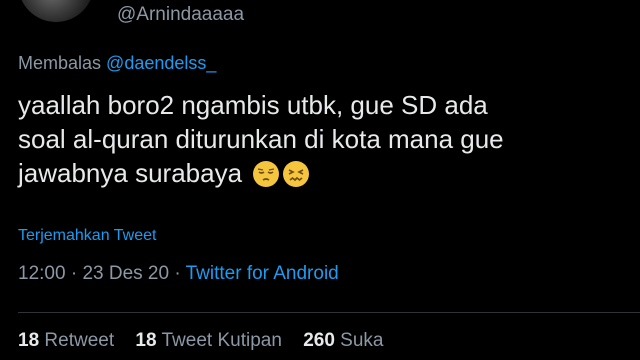 Image resolution: width=640 pixels, height=360 pixels. I want to click on quote-tweet-count: 18 Tweet Kutipan, so click(208, 340).